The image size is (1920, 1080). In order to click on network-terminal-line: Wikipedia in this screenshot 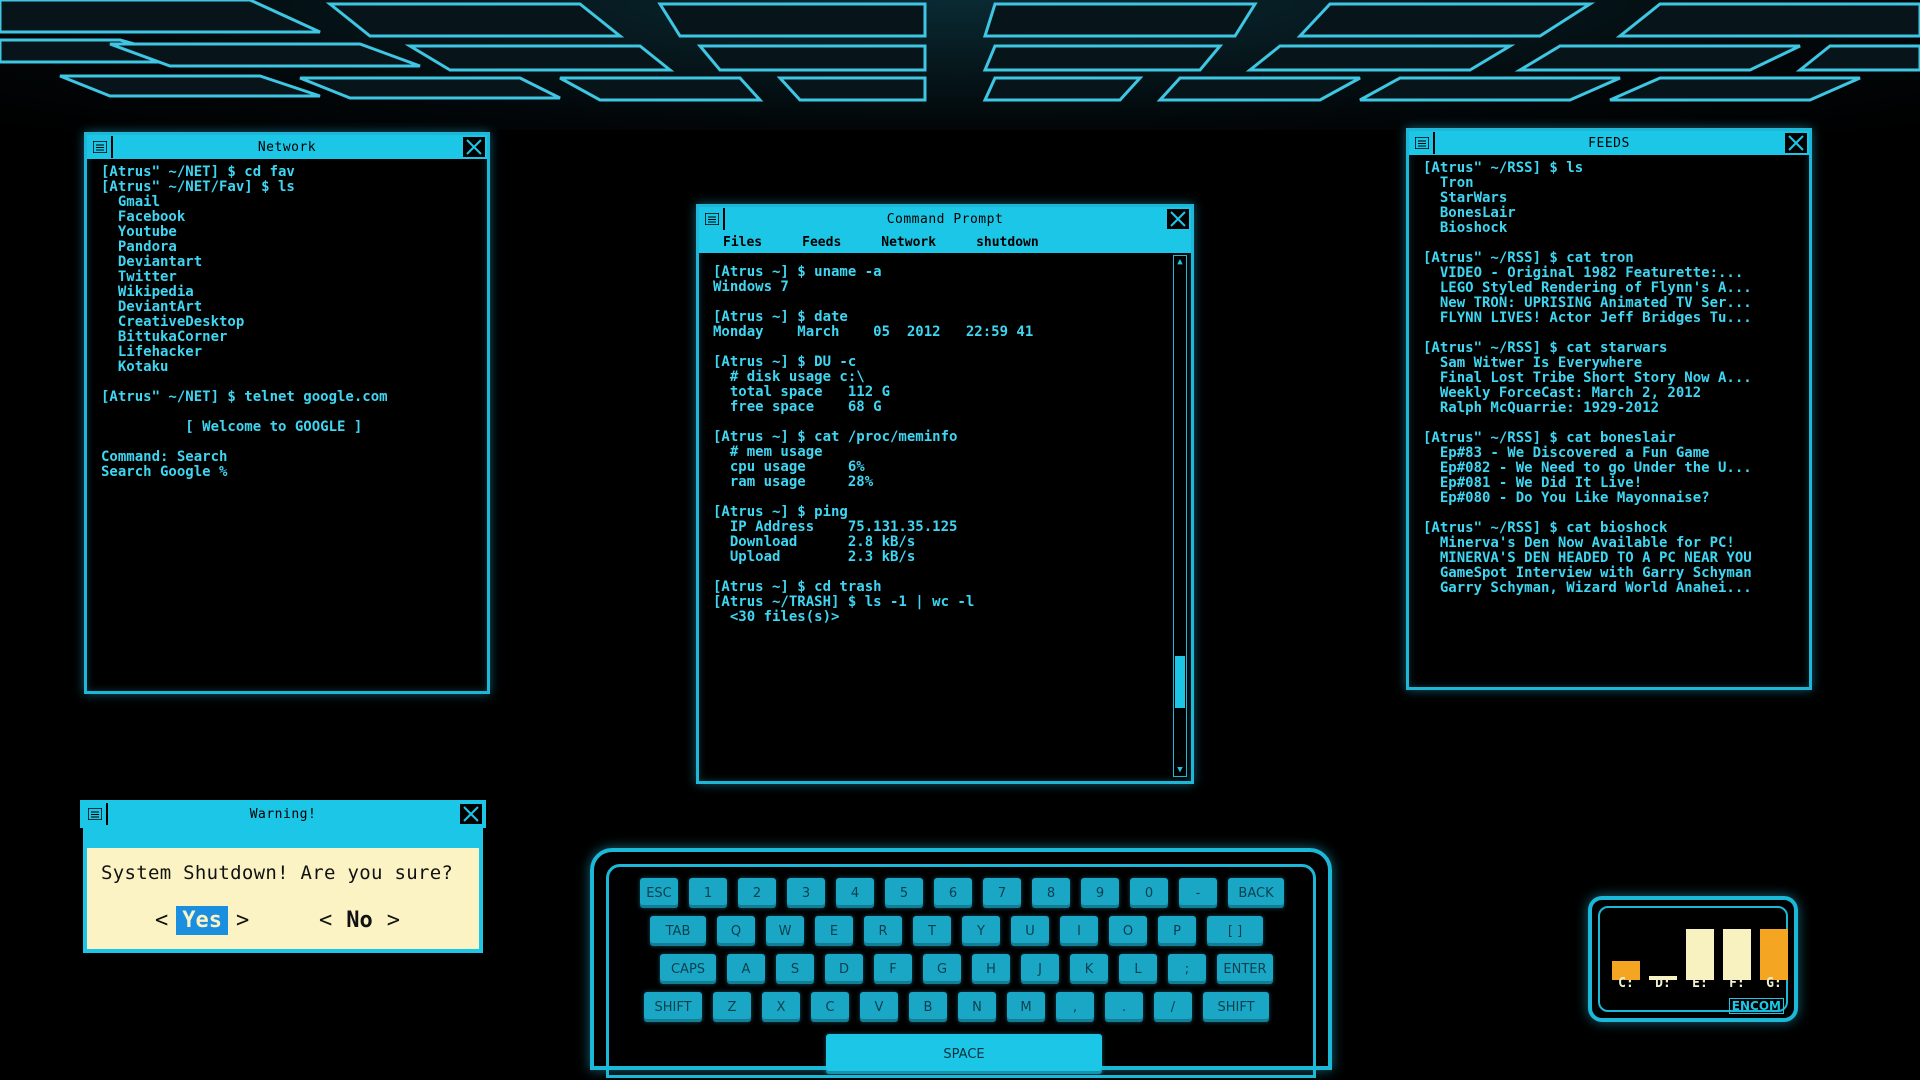, I will do `click(147, 292)`.